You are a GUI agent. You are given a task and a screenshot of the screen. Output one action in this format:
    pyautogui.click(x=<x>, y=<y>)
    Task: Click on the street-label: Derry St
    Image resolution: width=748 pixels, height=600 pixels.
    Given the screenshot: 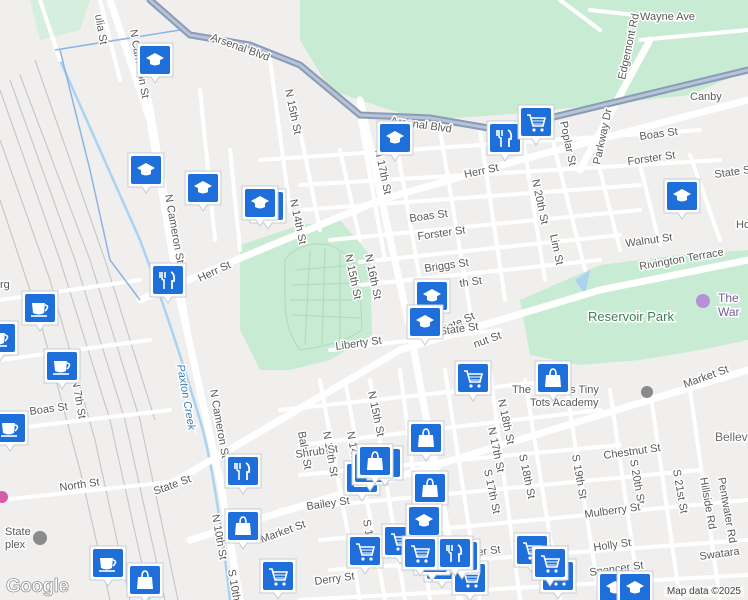 What is the action you would take?
    pyautogui.click(x=335, y=578)
    